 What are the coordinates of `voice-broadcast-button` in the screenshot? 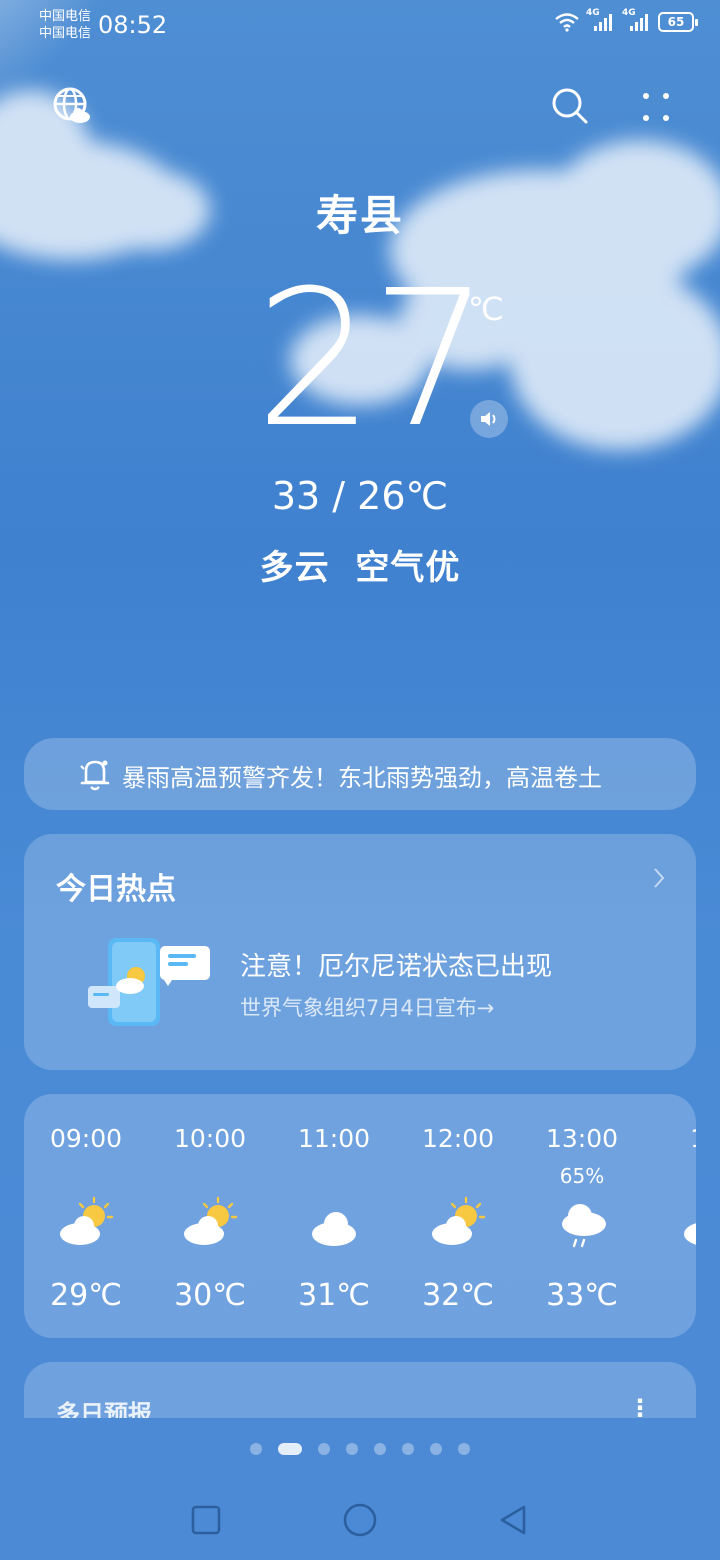 It's located at (489, 419).